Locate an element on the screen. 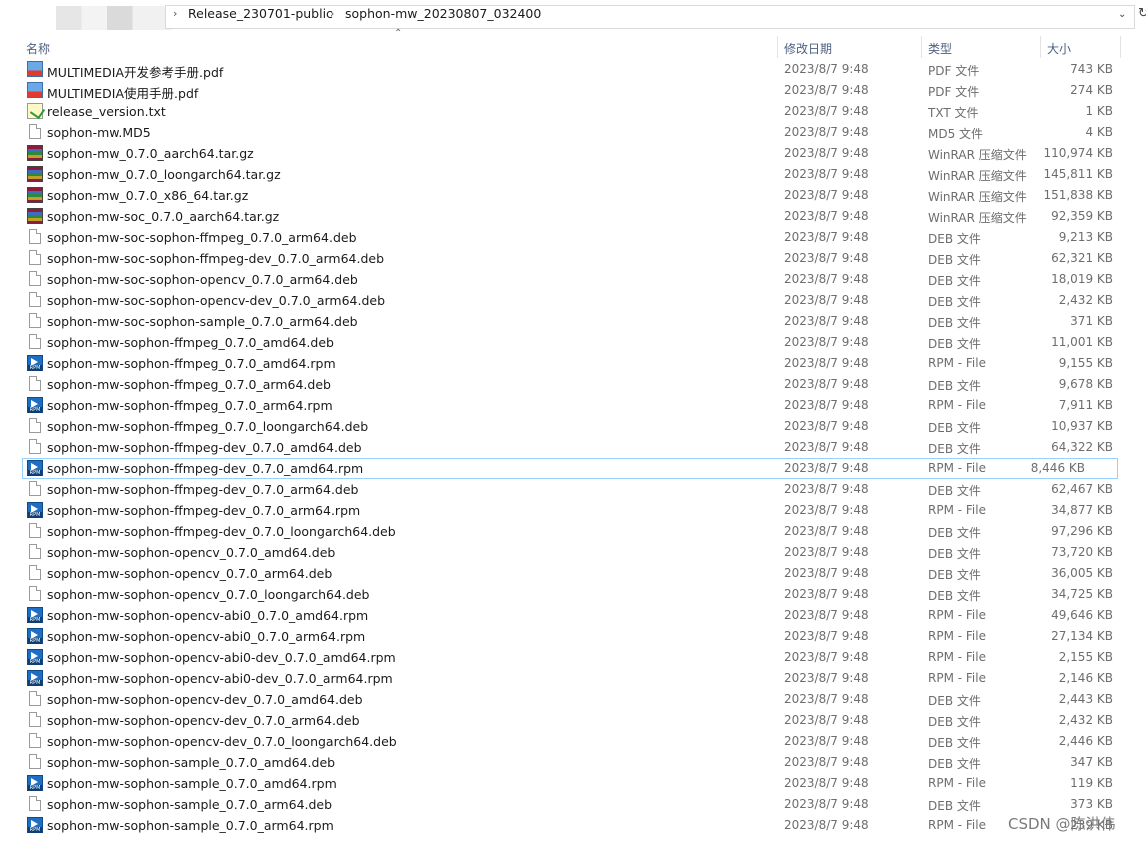 This screenshot has width=1146, height=841. column-header-type: 类型 is located at coordinates (940, 48).